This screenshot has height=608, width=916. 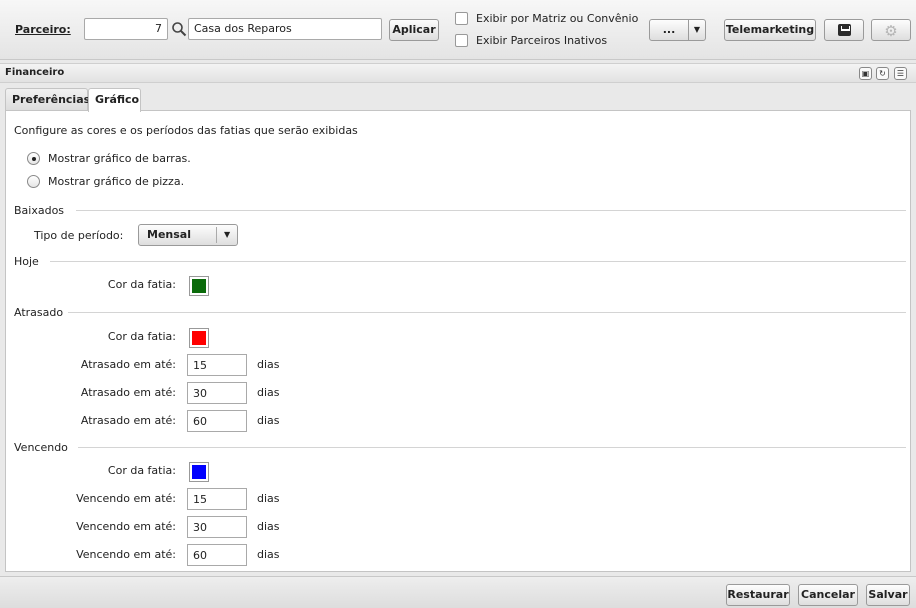 What do you see at coordinates (285, 29) in the screenshot?
I see `parceiro-name-input: Casa dos Reparos` at bounding box center [285, 29].